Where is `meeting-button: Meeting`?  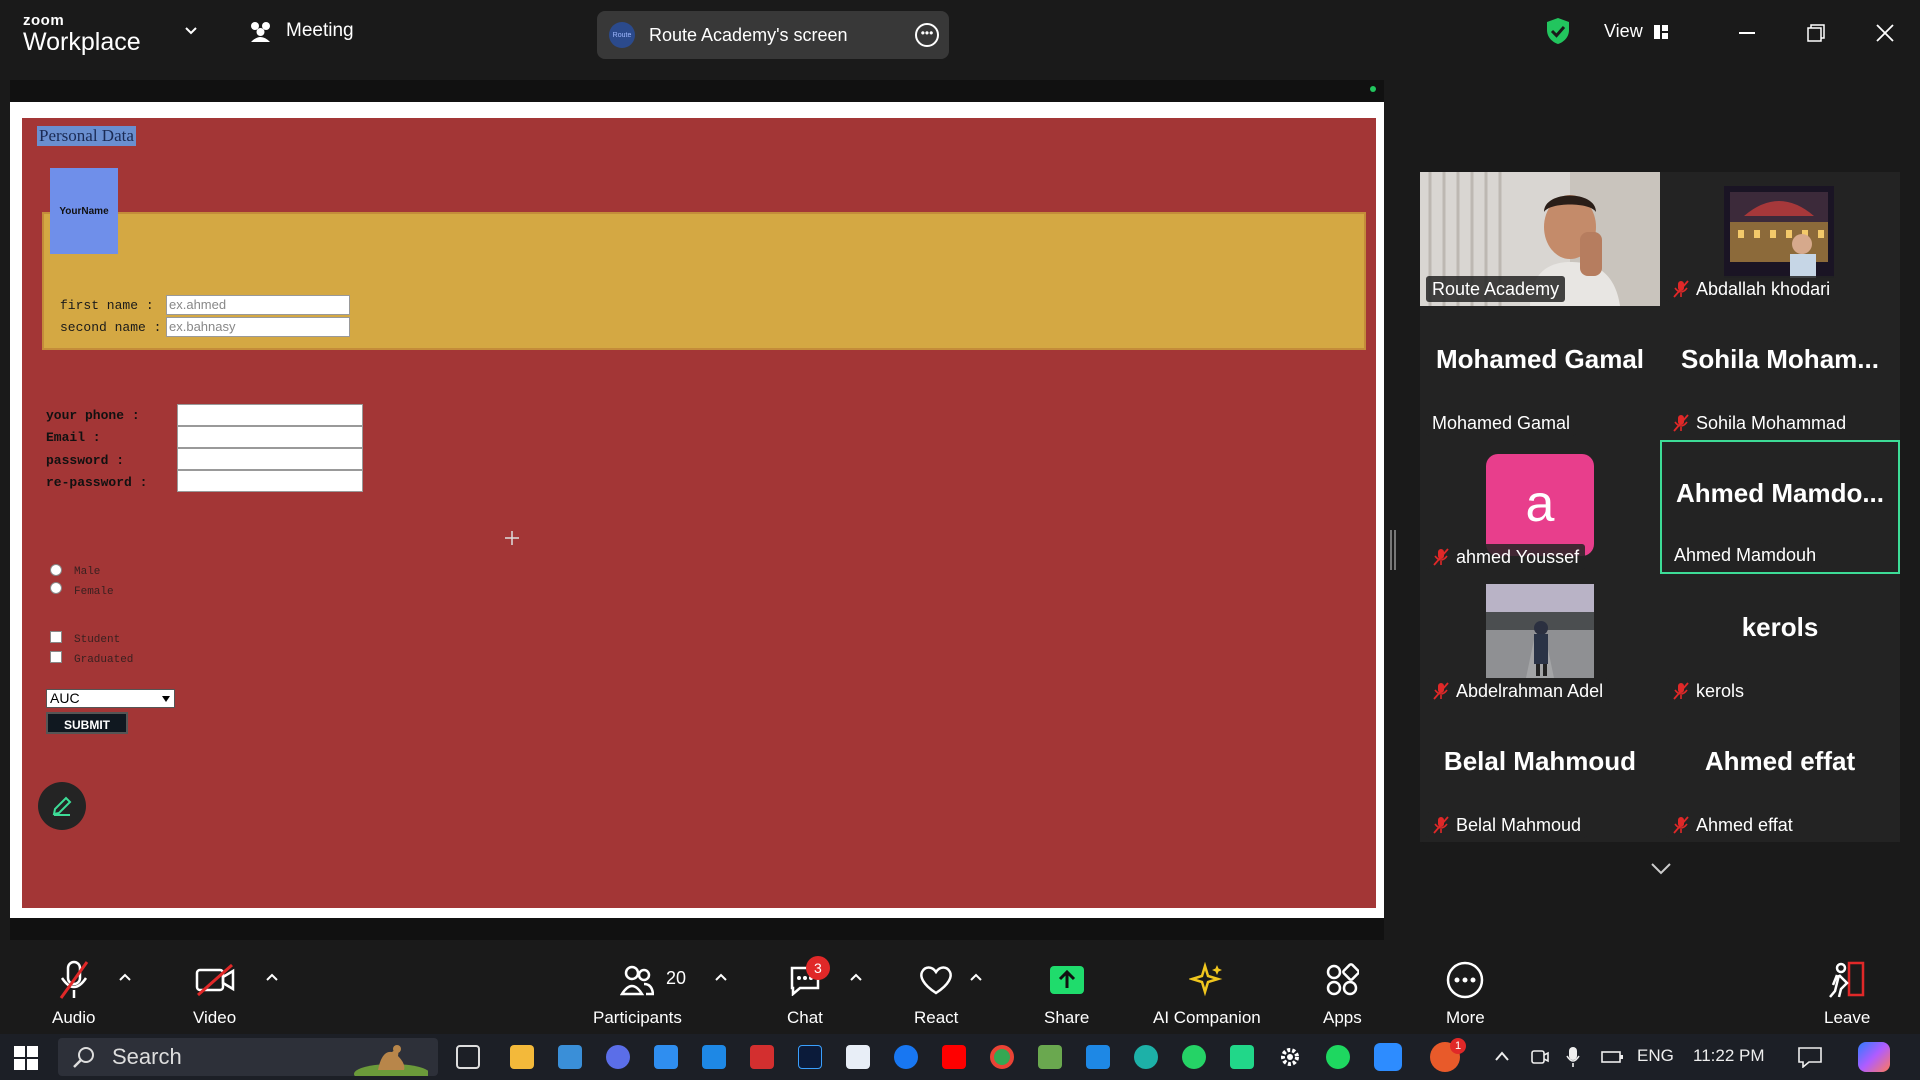
meeting-button: Meeting is located at coordinates (301, 31).